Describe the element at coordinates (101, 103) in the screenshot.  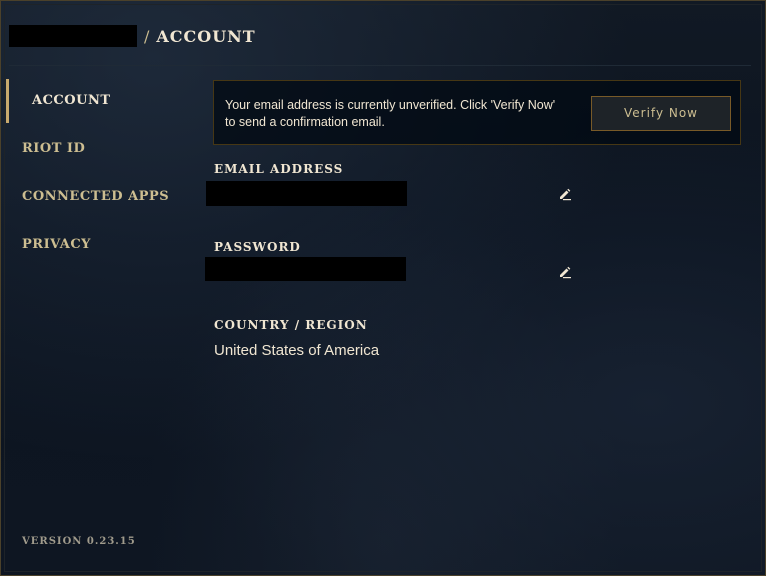
I see `sidebar-item-account: ACCOUNT` at that location.